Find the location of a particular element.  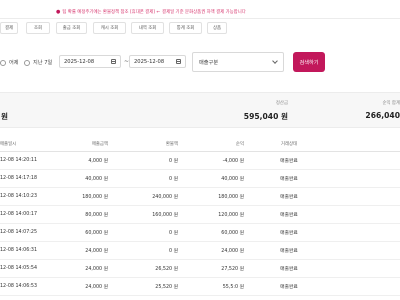

cell-amount: 4,000 원 is located at coordinates (98, 161).